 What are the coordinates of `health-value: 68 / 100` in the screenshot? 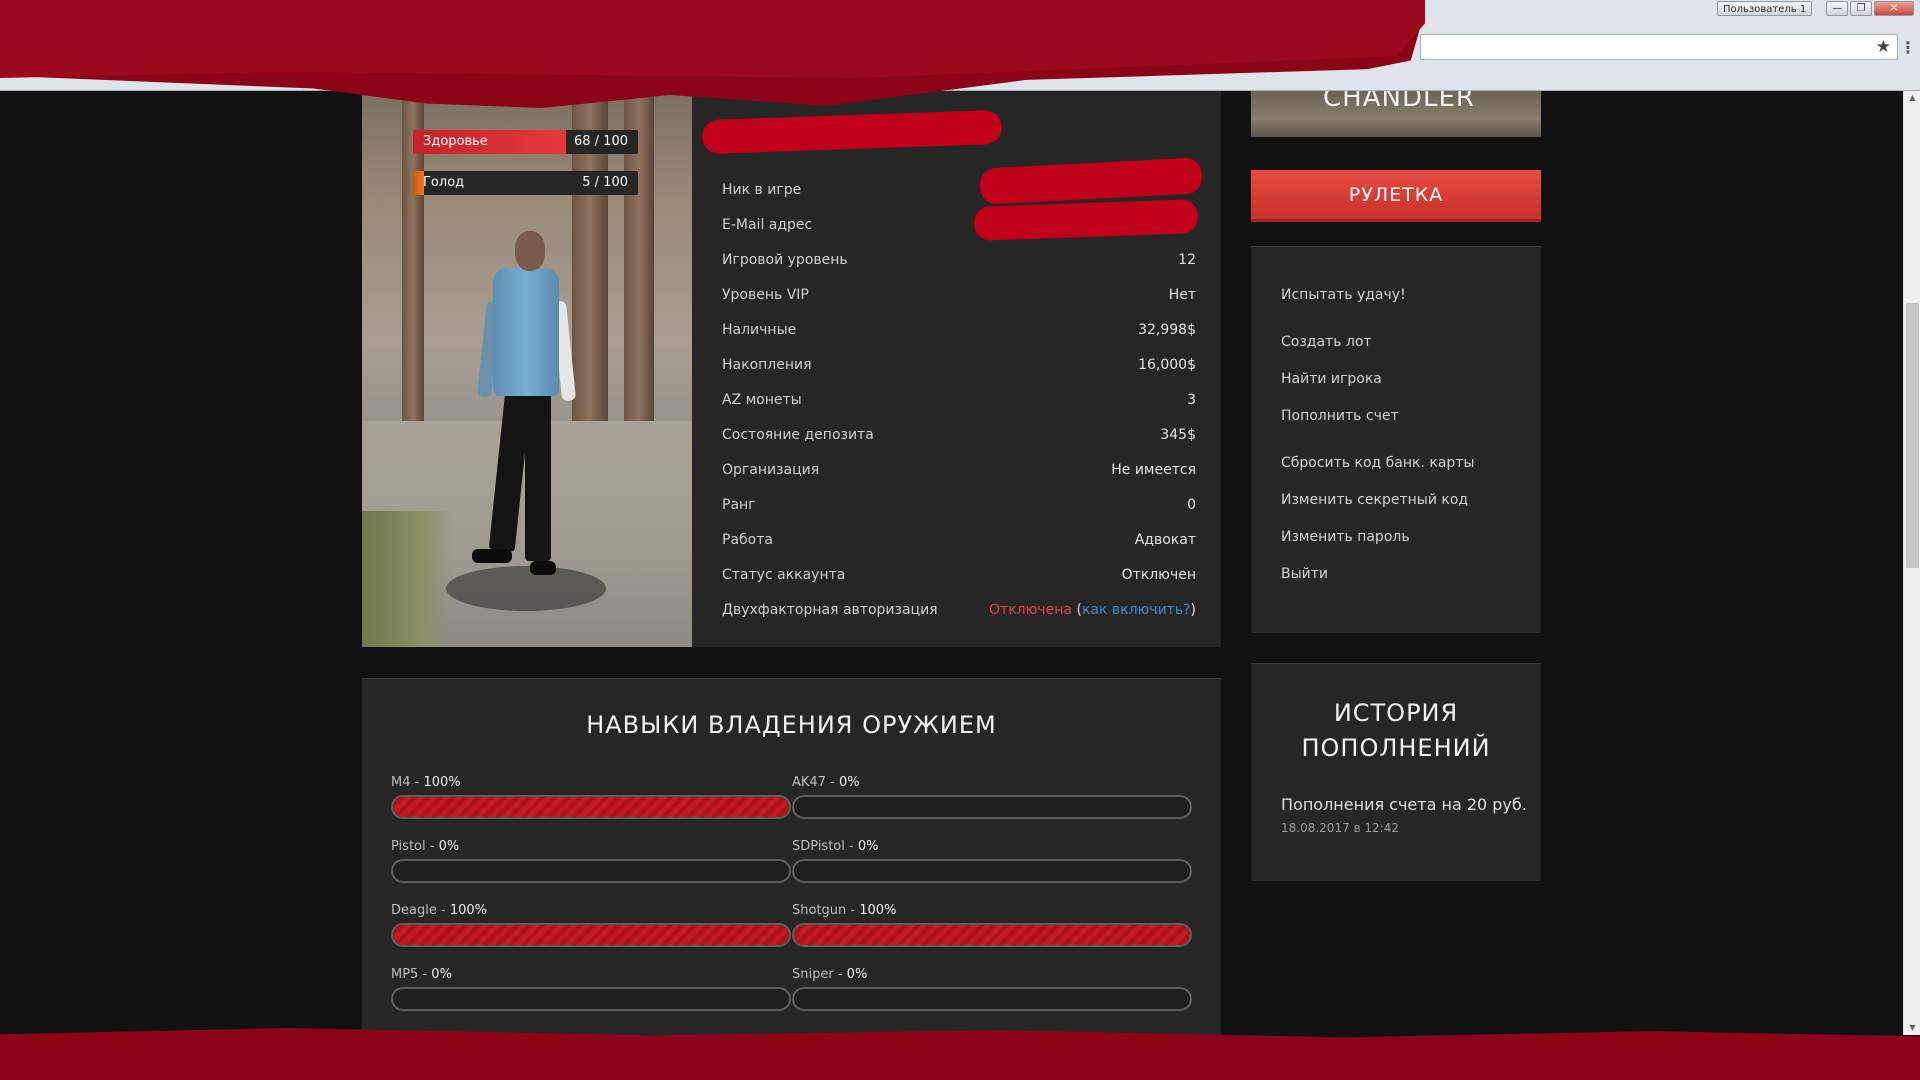 It's located at (601, 141).